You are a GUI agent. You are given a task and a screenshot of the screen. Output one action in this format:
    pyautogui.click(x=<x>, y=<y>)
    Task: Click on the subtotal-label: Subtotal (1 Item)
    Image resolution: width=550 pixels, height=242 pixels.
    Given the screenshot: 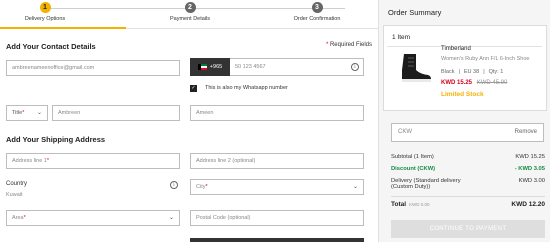 What is the action you would take?
    pyautogui.click(x=412, y=157)
    